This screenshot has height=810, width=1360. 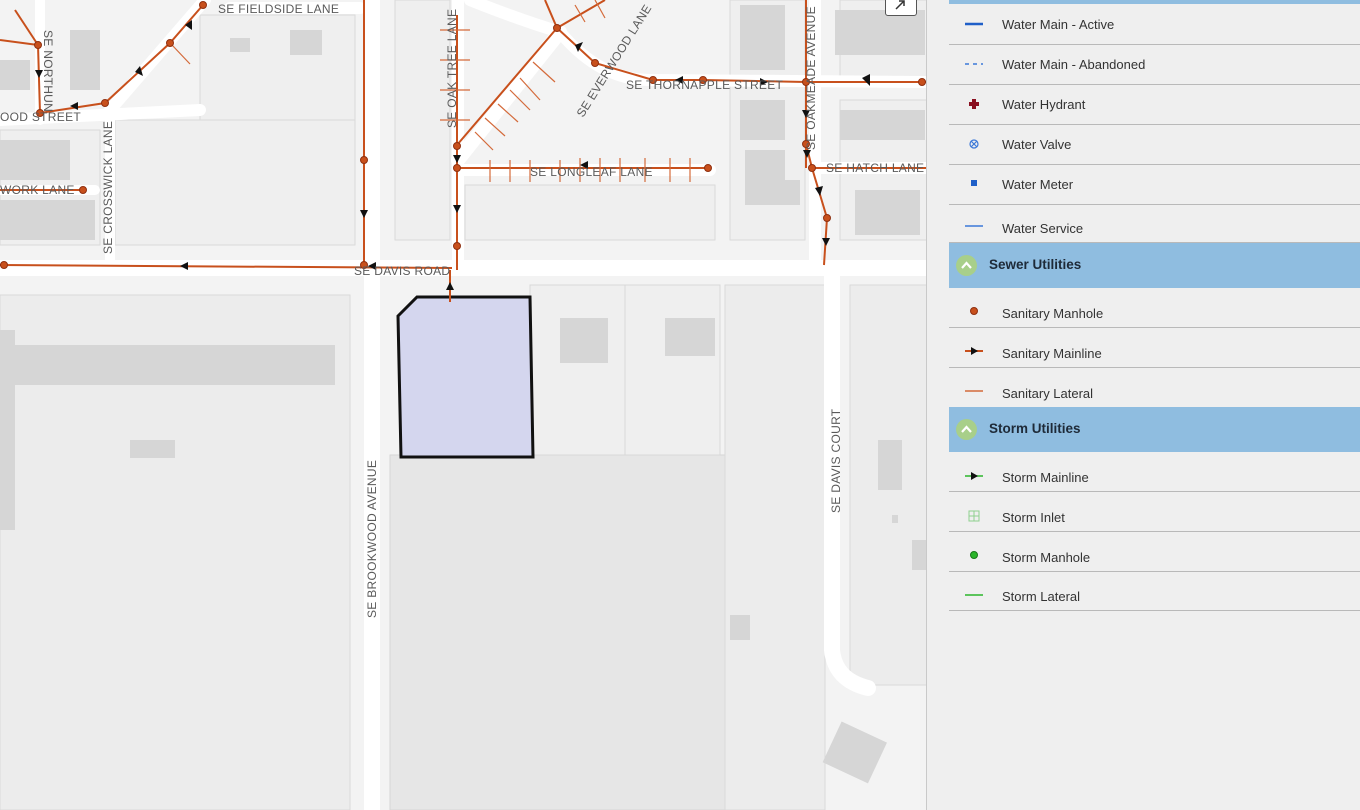 I want to click on storm-mainline-icon, so click(x=974, y=476).